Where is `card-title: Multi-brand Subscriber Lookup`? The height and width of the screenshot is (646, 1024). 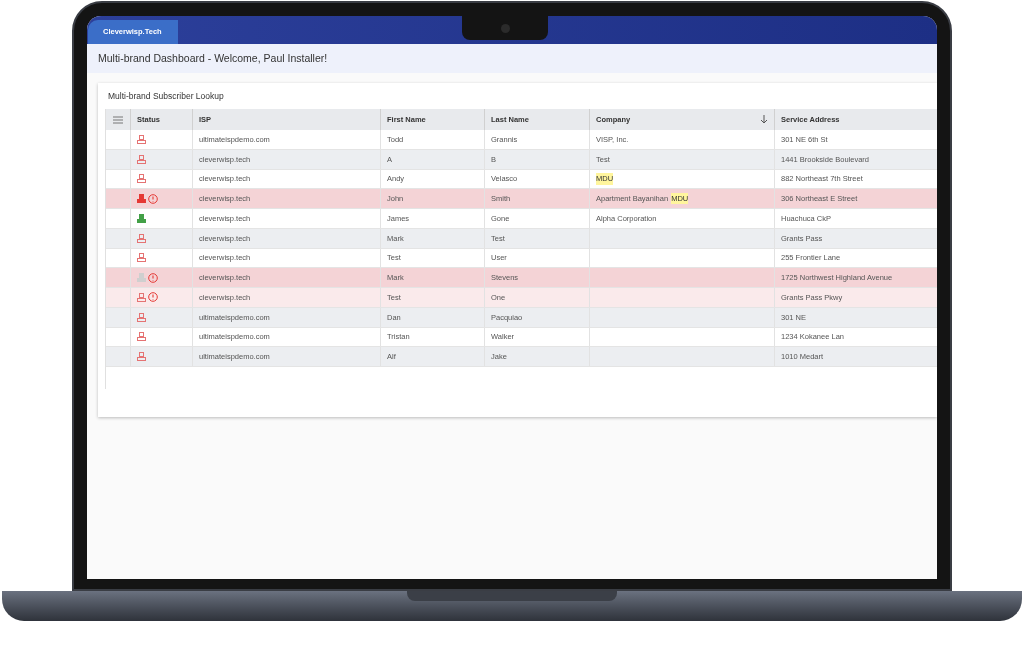 card-title: Multi-brand Subscriber Lookup is located at coordinates (166, 96).